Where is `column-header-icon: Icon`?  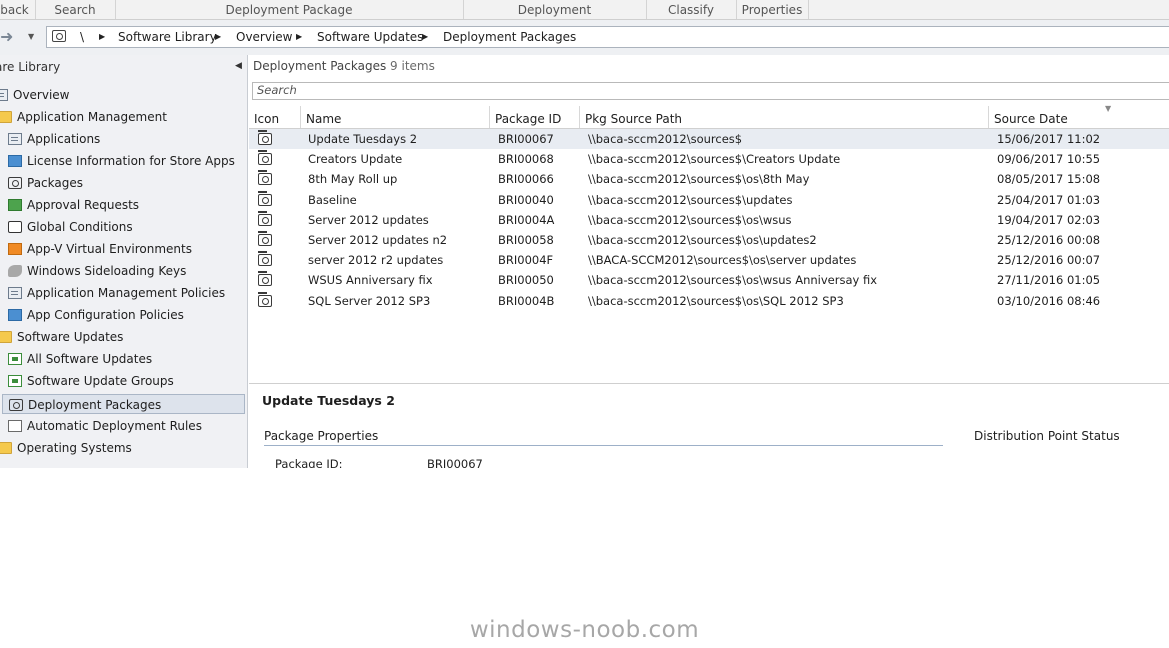
column-header-icon: Icon is located at coordinates (274, 117).